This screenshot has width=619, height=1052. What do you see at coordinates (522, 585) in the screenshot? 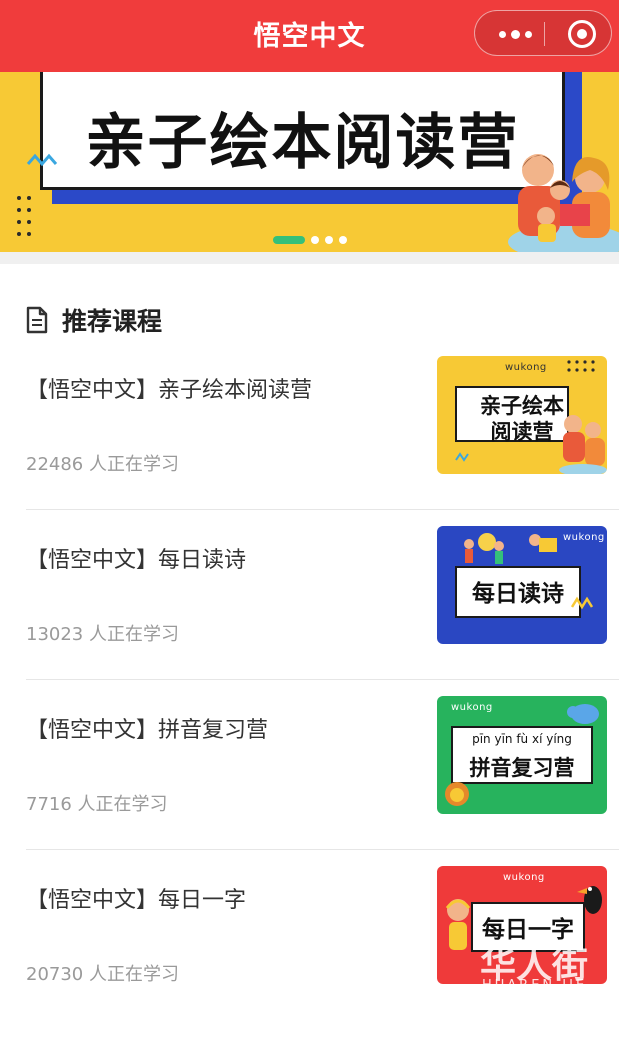
I see `course-thumbnail: wukong 每日读诗` at bounding box center [522, 585].